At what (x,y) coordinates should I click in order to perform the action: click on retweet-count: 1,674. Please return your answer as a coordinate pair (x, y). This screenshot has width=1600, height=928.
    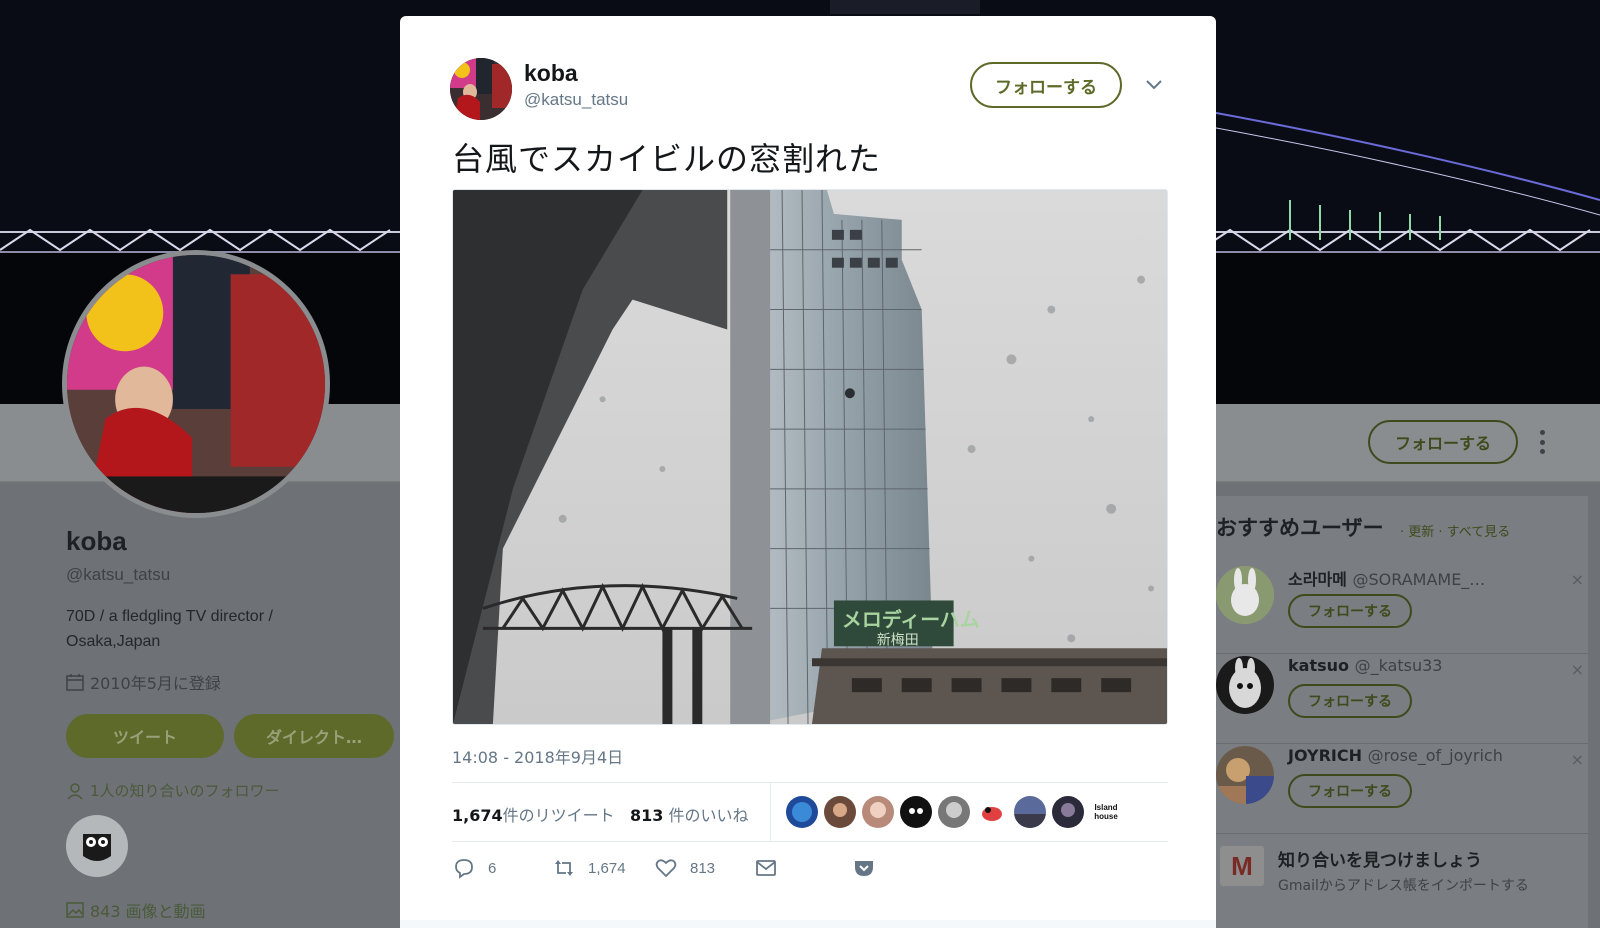
    Looking at the image, I should click on (607, 868).